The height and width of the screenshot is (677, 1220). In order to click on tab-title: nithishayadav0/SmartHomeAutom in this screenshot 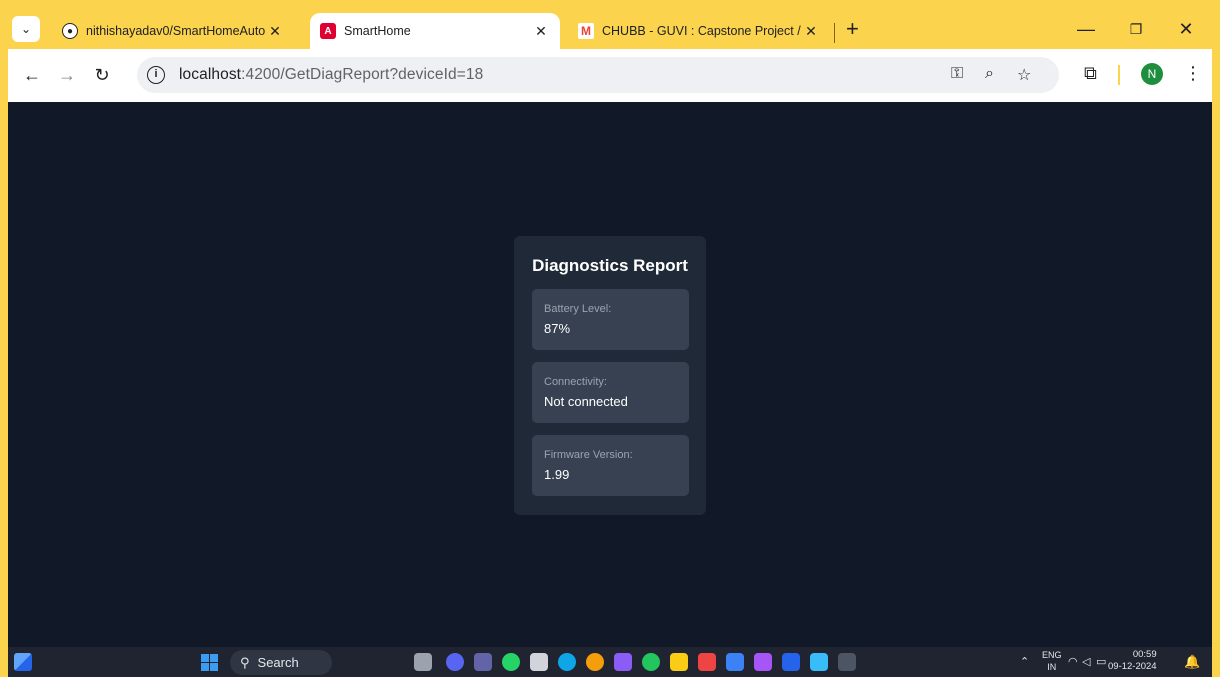, I will do `click(176, 31)`.